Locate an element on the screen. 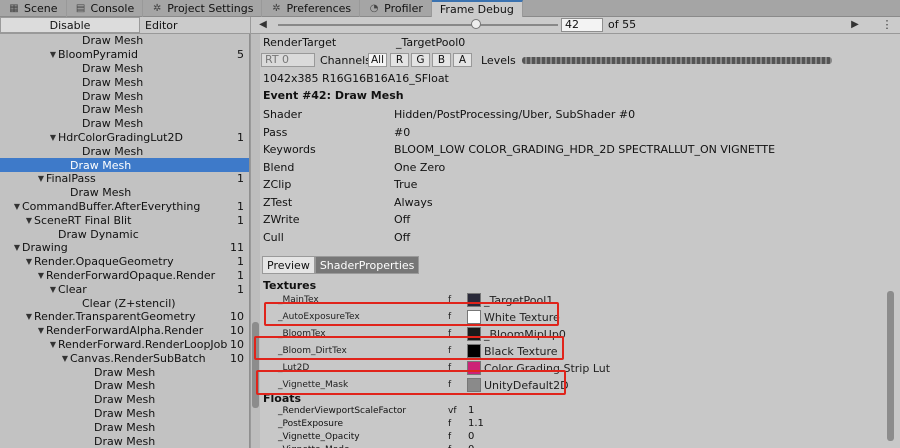 The width and height of the screenshot is (900, 448). texture-type: f is located at coordinates (450, 334).